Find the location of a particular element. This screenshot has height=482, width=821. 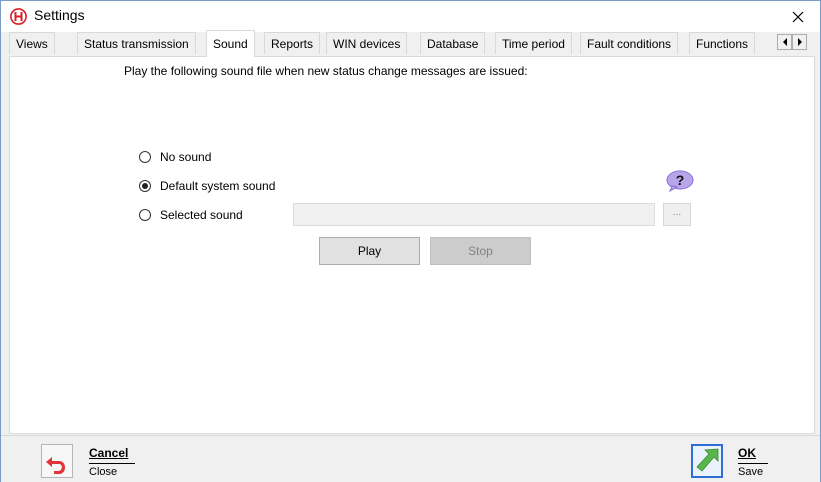

tab-win-devices: WIN devices is located at coordinates (367, 43).